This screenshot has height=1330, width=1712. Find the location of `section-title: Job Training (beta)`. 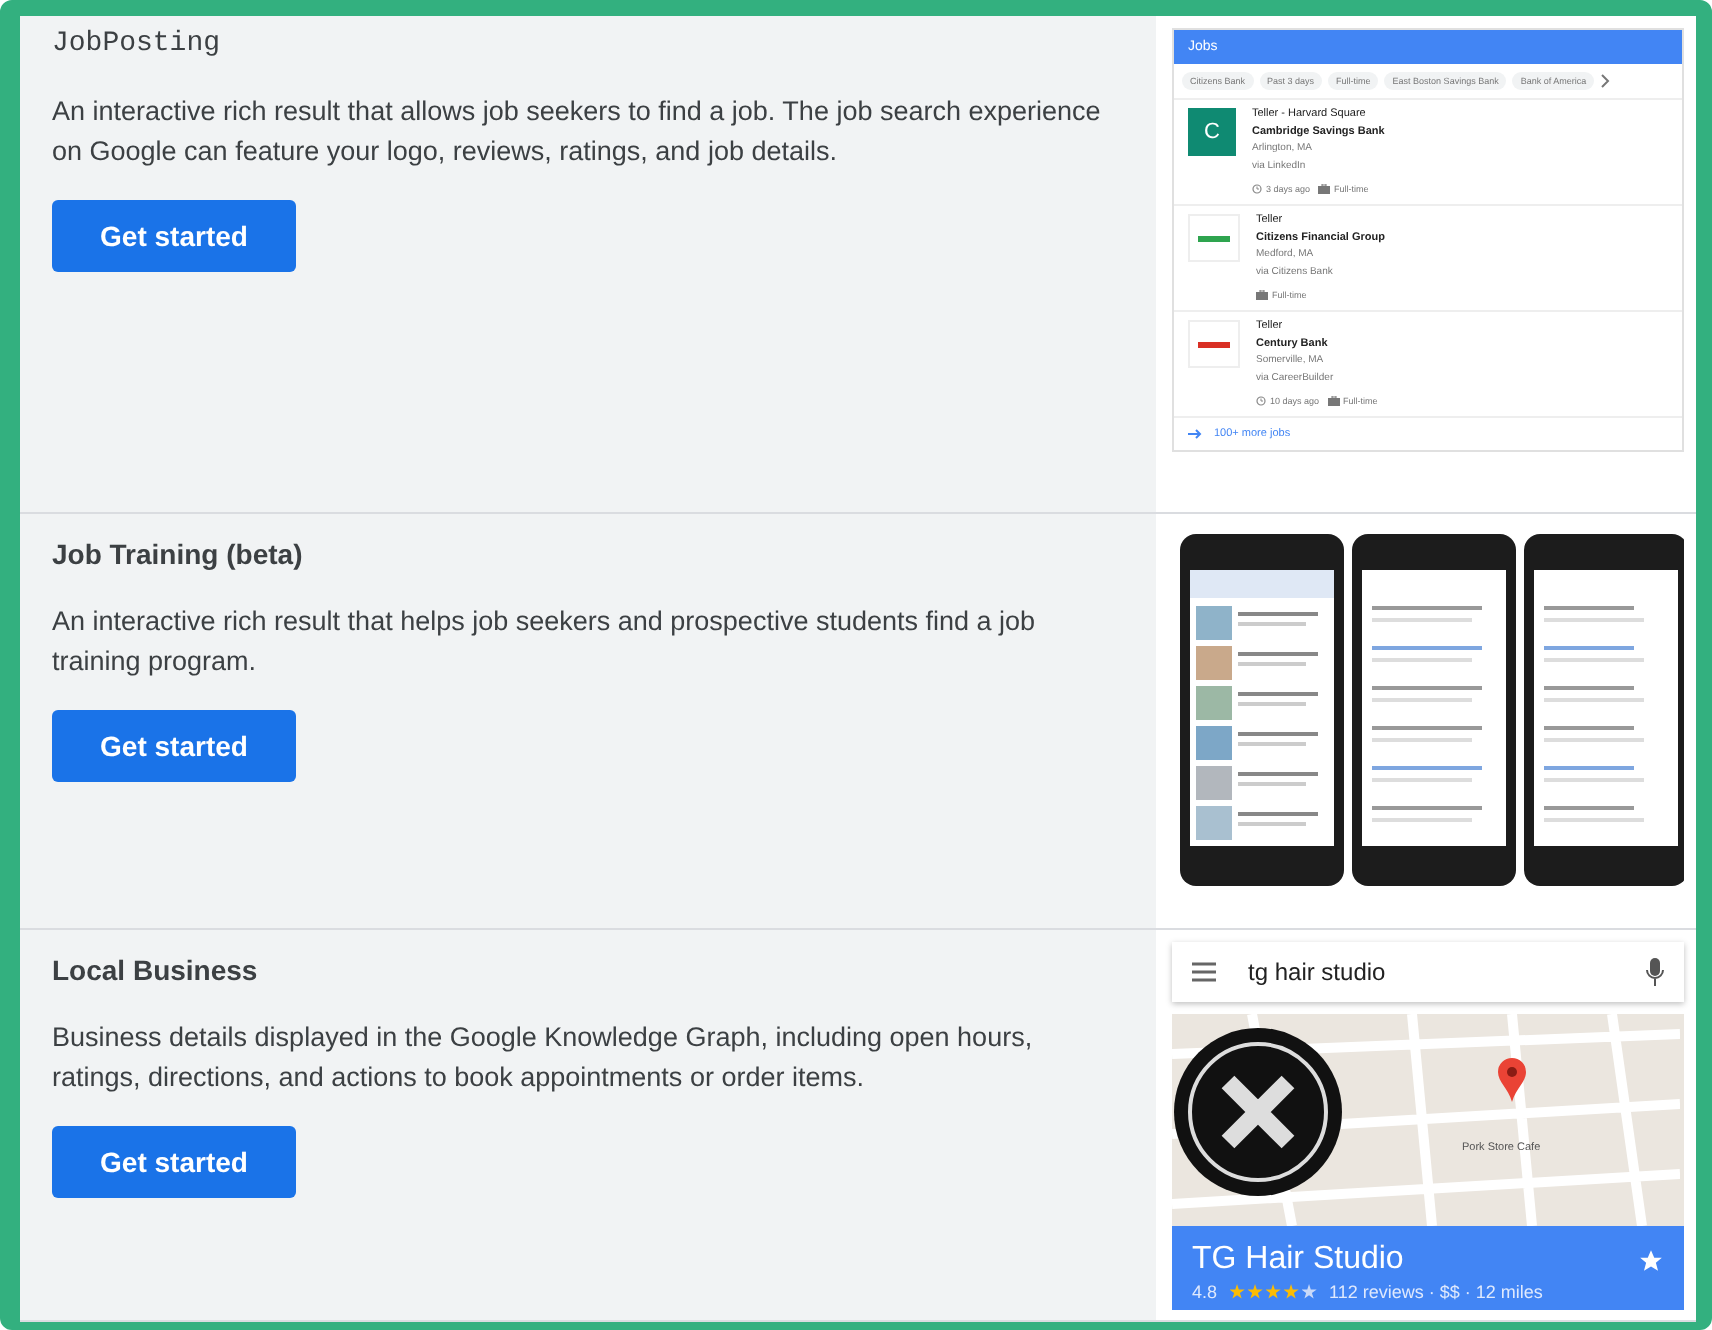

section-title: Job Training (beta) is located at coordinates (177, 554).